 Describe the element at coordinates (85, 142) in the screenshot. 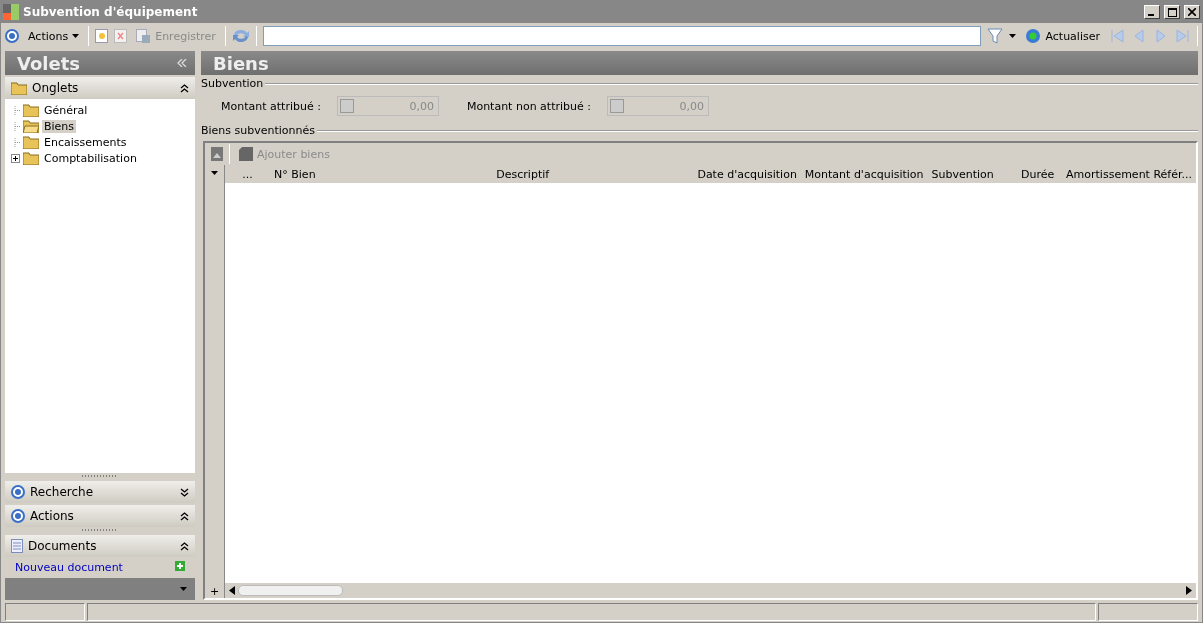

I see `tree-item: Encaissements` at that location.